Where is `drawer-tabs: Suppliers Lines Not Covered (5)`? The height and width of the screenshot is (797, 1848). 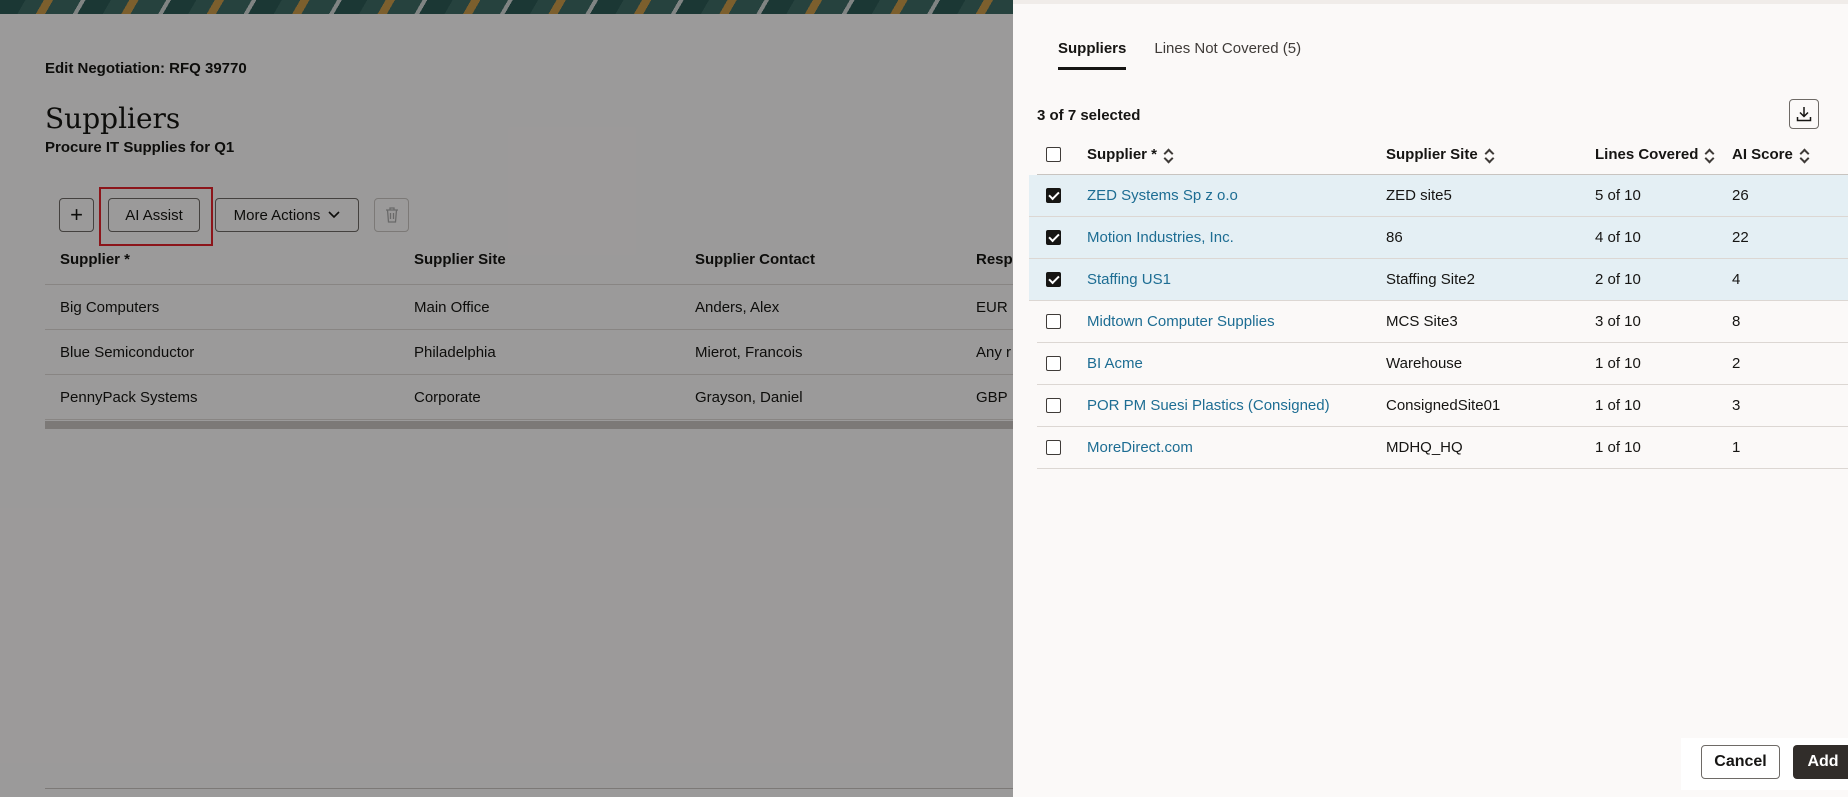
drawer-tabs: Suppliers Lines Not Covered (5) is located at coordinates (1179, 55).